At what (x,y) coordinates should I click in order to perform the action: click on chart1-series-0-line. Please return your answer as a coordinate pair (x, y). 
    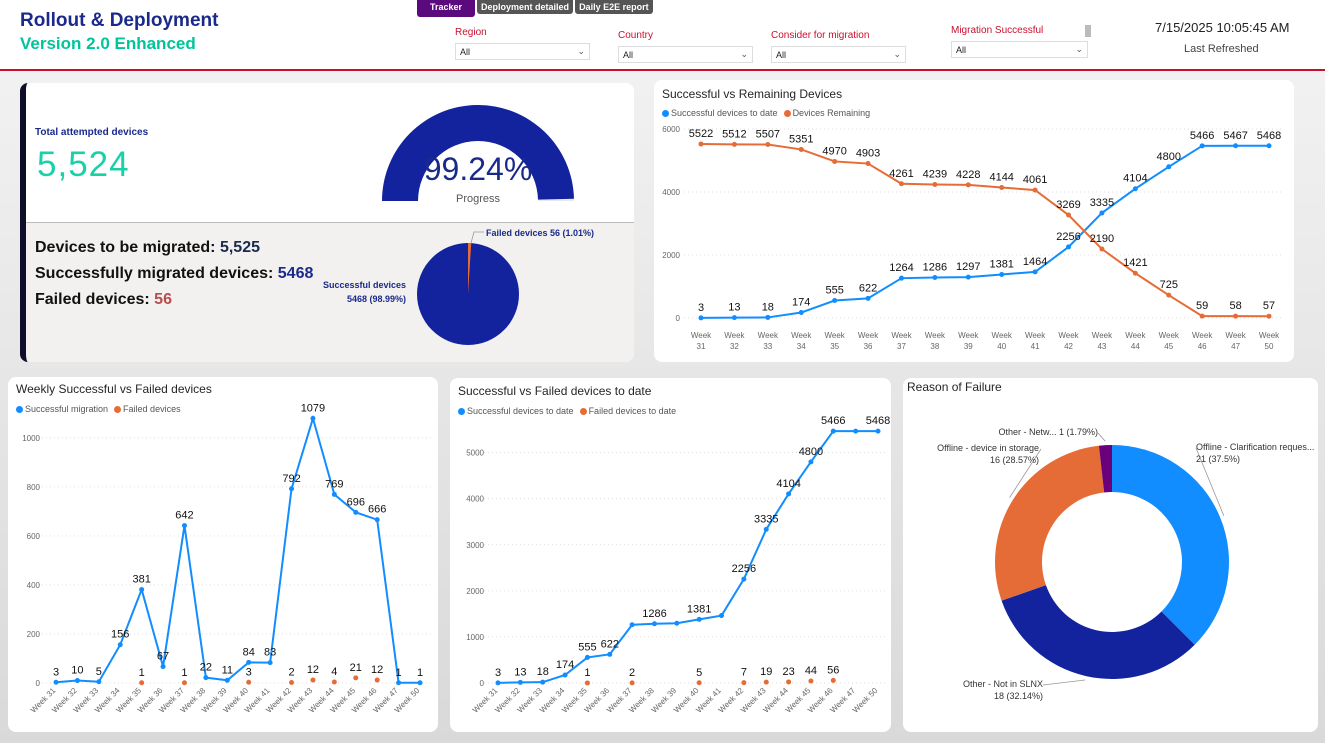
    Looking at the image, I should click on (985, 231).